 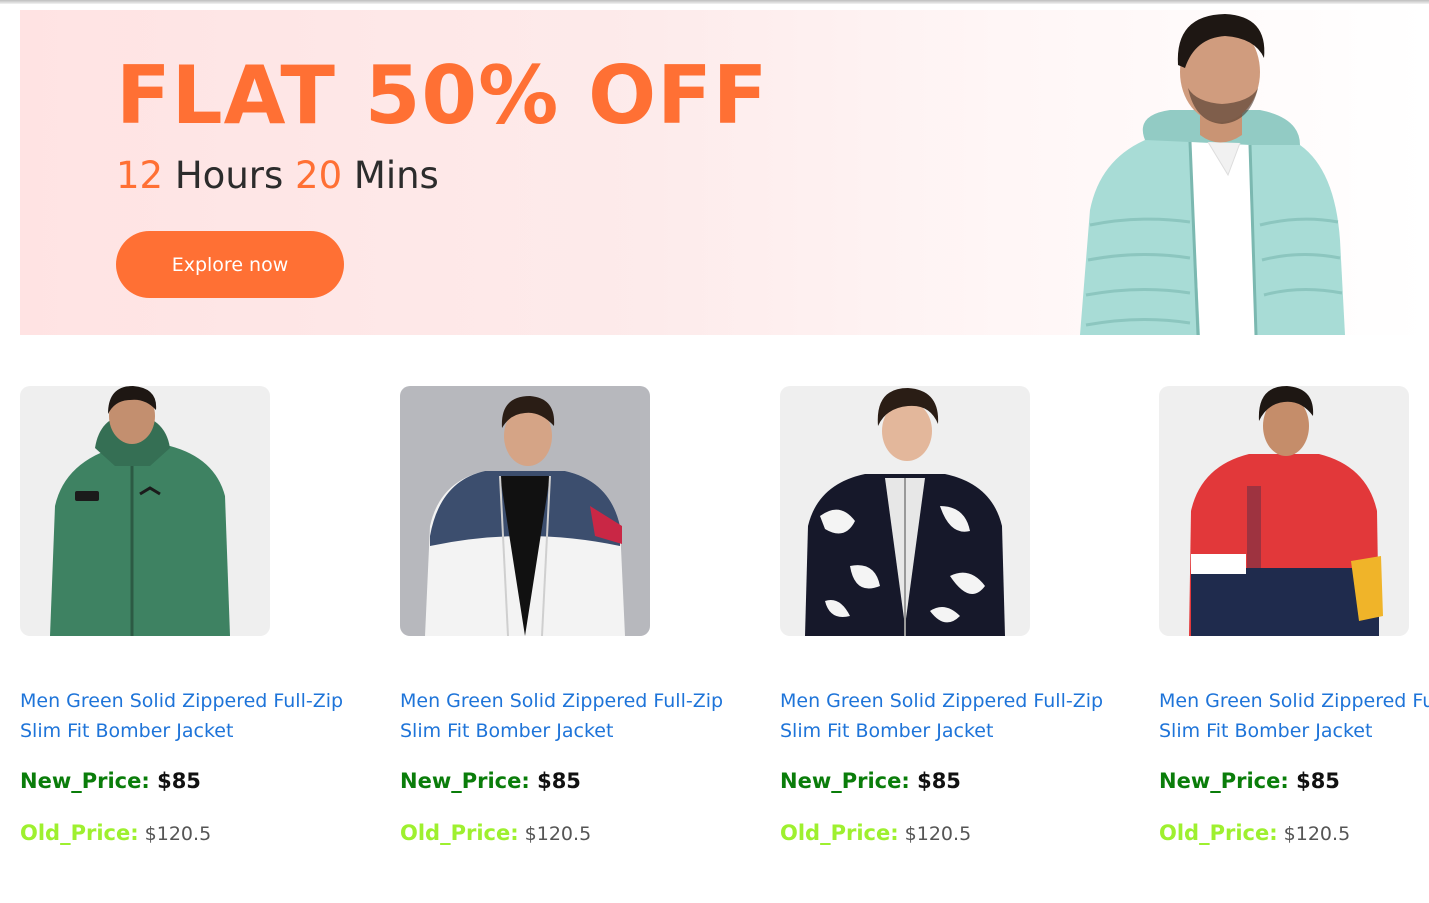 What do you see at coordinates (442, 95) in the screenshot?
I see `promo-headline: FLAT 50% OFF` at bounding box center [442, 95].